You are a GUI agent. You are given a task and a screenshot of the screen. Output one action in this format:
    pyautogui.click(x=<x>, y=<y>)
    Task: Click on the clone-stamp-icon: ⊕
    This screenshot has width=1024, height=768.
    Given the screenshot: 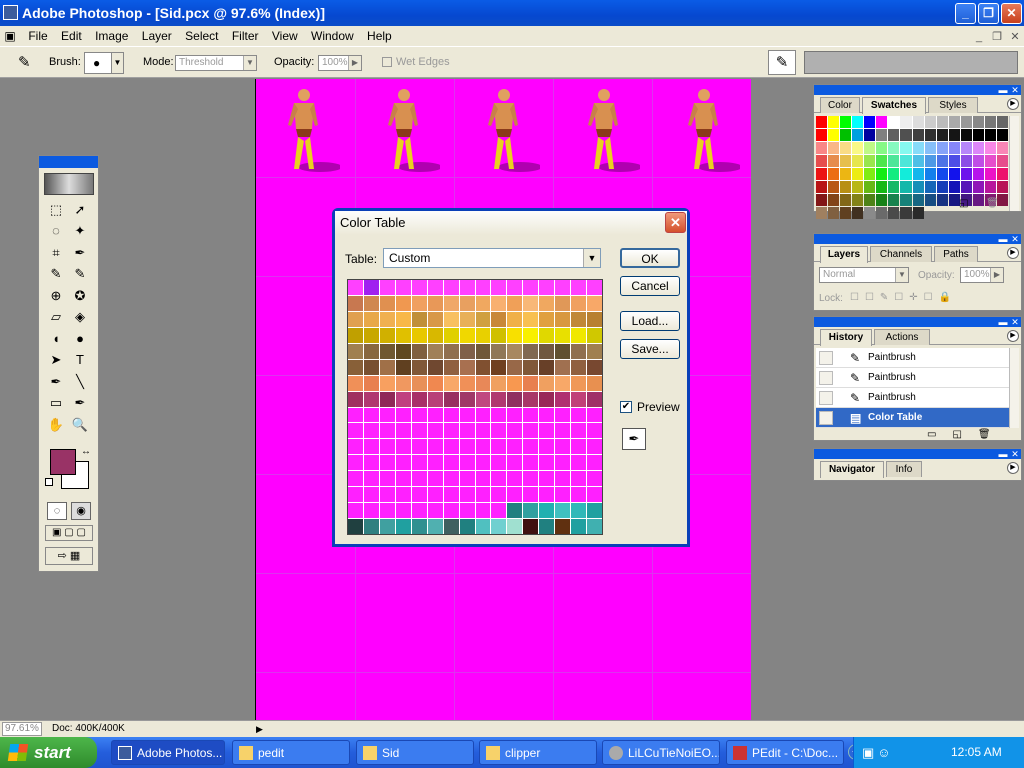 What is the action you would take?
    pyautogui.click(x=56, y=296)
    